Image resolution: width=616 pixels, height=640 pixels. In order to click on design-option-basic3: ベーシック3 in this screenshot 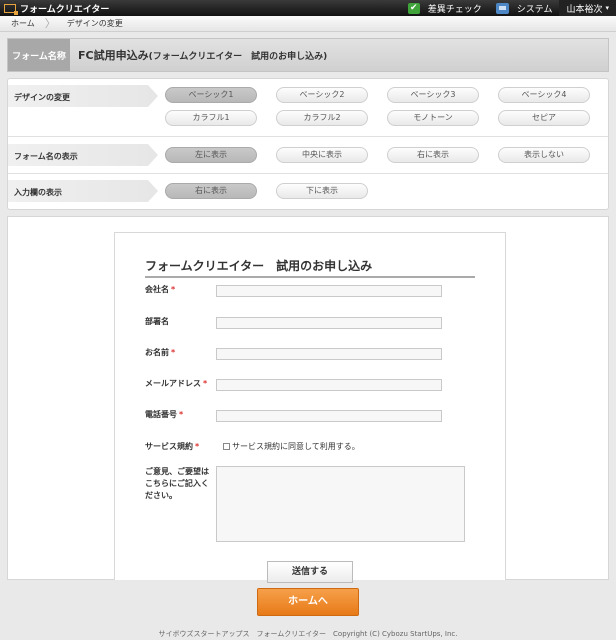, I will do `click(433, 95)`.